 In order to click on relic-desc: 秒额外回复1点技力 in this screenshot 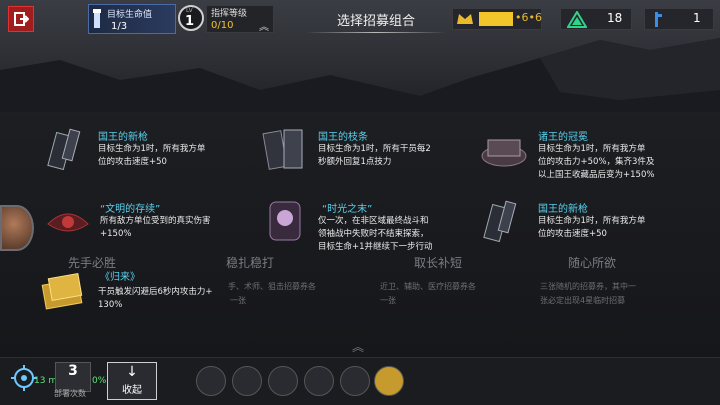, I will do `click(355, 162)`.